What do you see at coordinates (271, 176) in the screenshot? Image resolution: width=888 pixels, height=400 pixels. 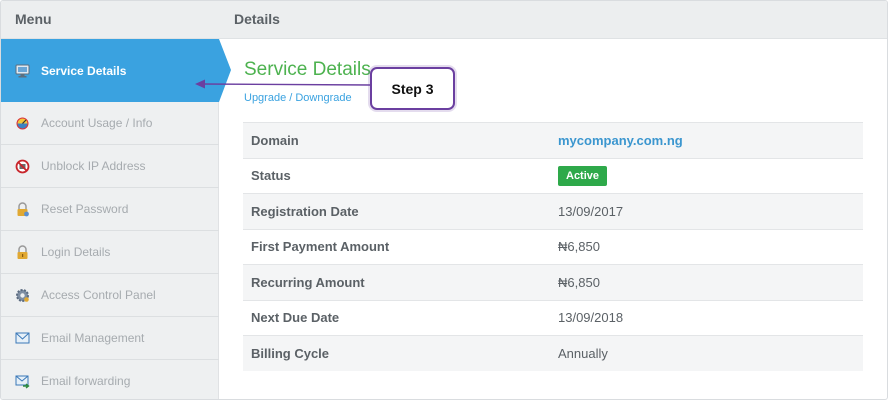 I see `row-label: Status` at bounding box center [271, 176].